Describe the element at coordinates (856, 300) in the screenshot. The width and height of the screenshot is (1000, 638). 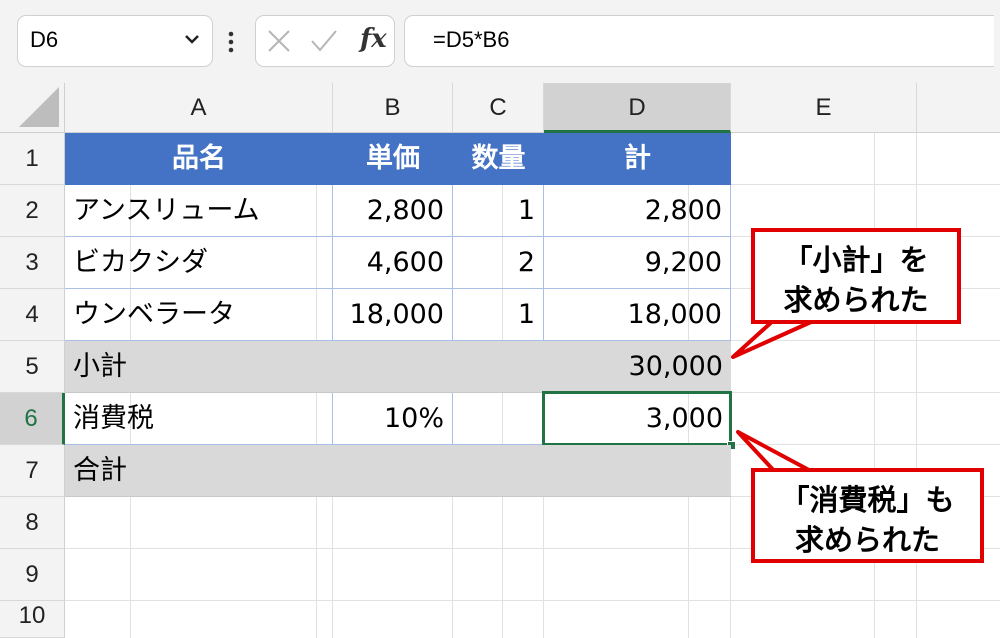
I see `callout-subtotal-line2: 求められた` at that location.